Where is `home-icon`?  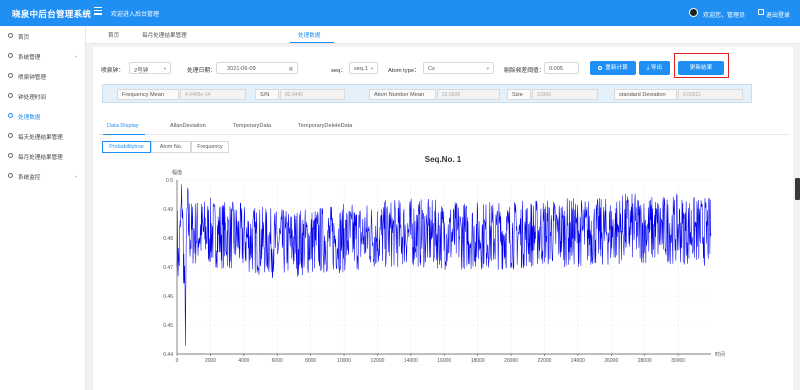 home-icon is located at coordinates (10, 35).